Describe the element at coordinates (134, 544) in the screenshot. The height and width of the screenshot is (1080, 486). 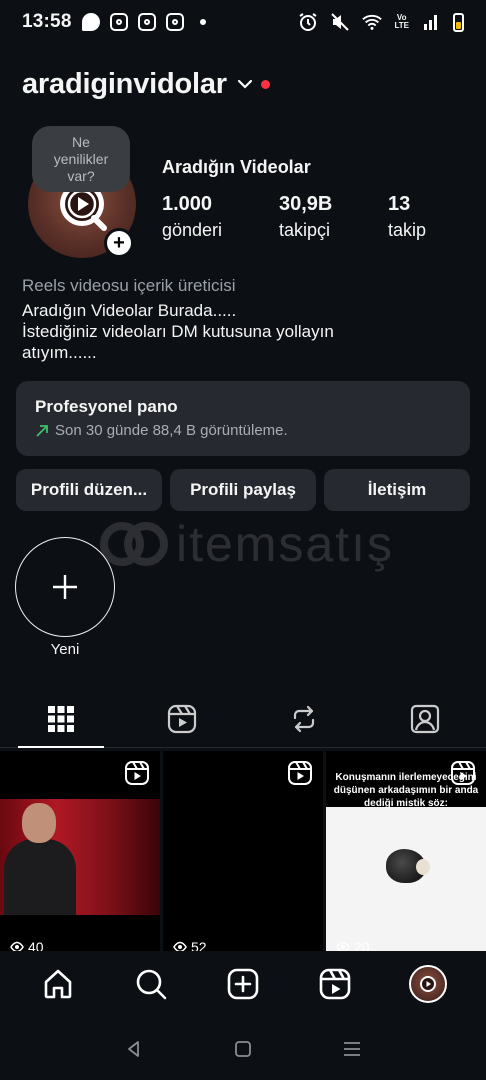
I see `watermark-logo-icon` at that location.